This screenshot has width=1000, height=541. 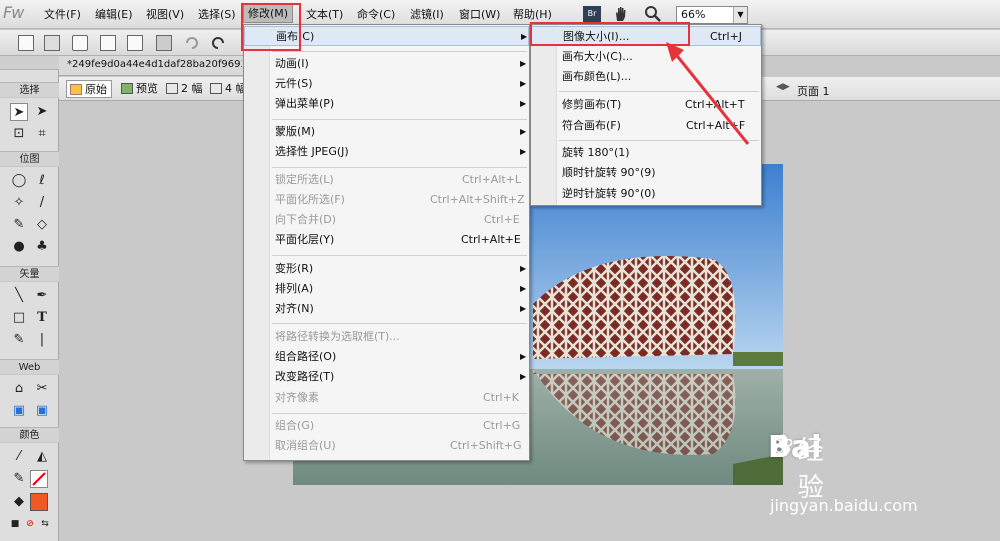 What do you see at coordinates (42, 389) in the screenshot?
I see `slice-tool-icon: ✂` at bounding box center [42, 389].